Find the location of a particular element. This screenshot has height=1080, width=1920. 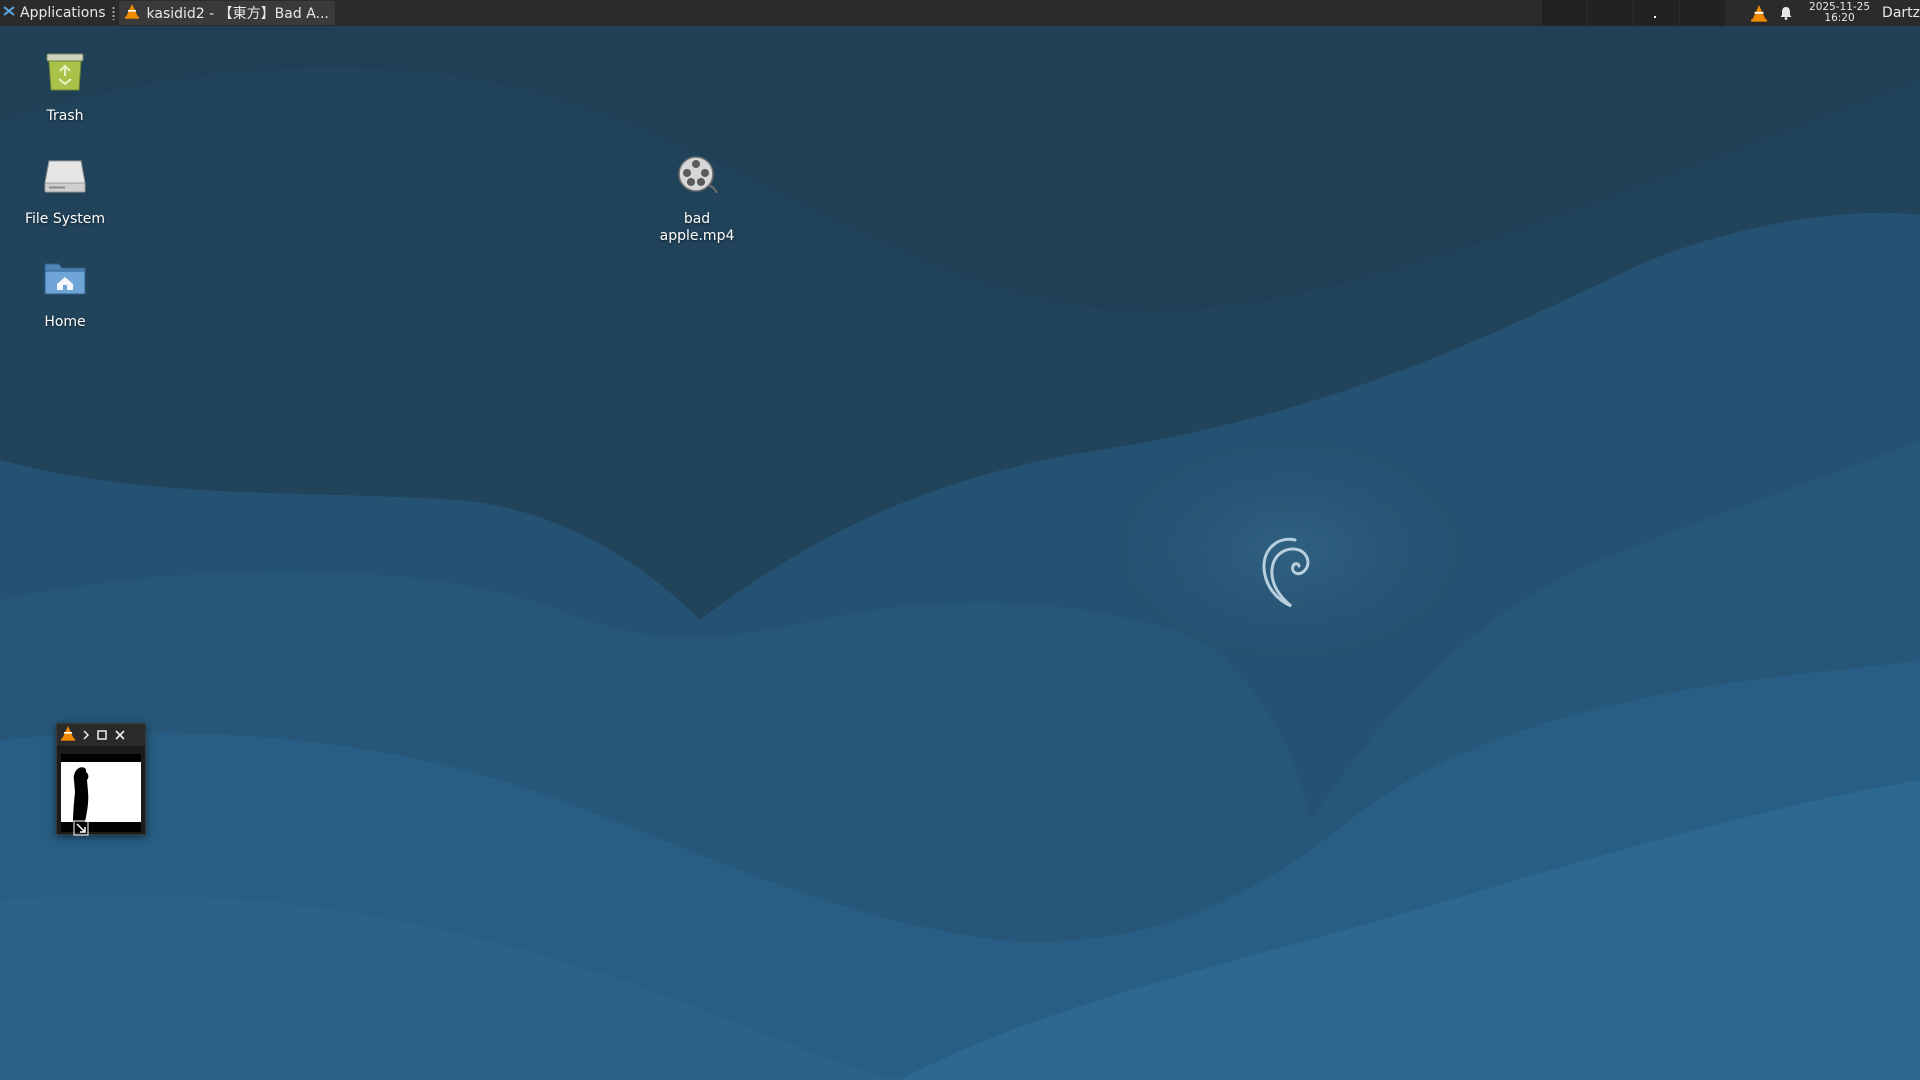

vlc-mini-window is located at coordinates (101, 779).